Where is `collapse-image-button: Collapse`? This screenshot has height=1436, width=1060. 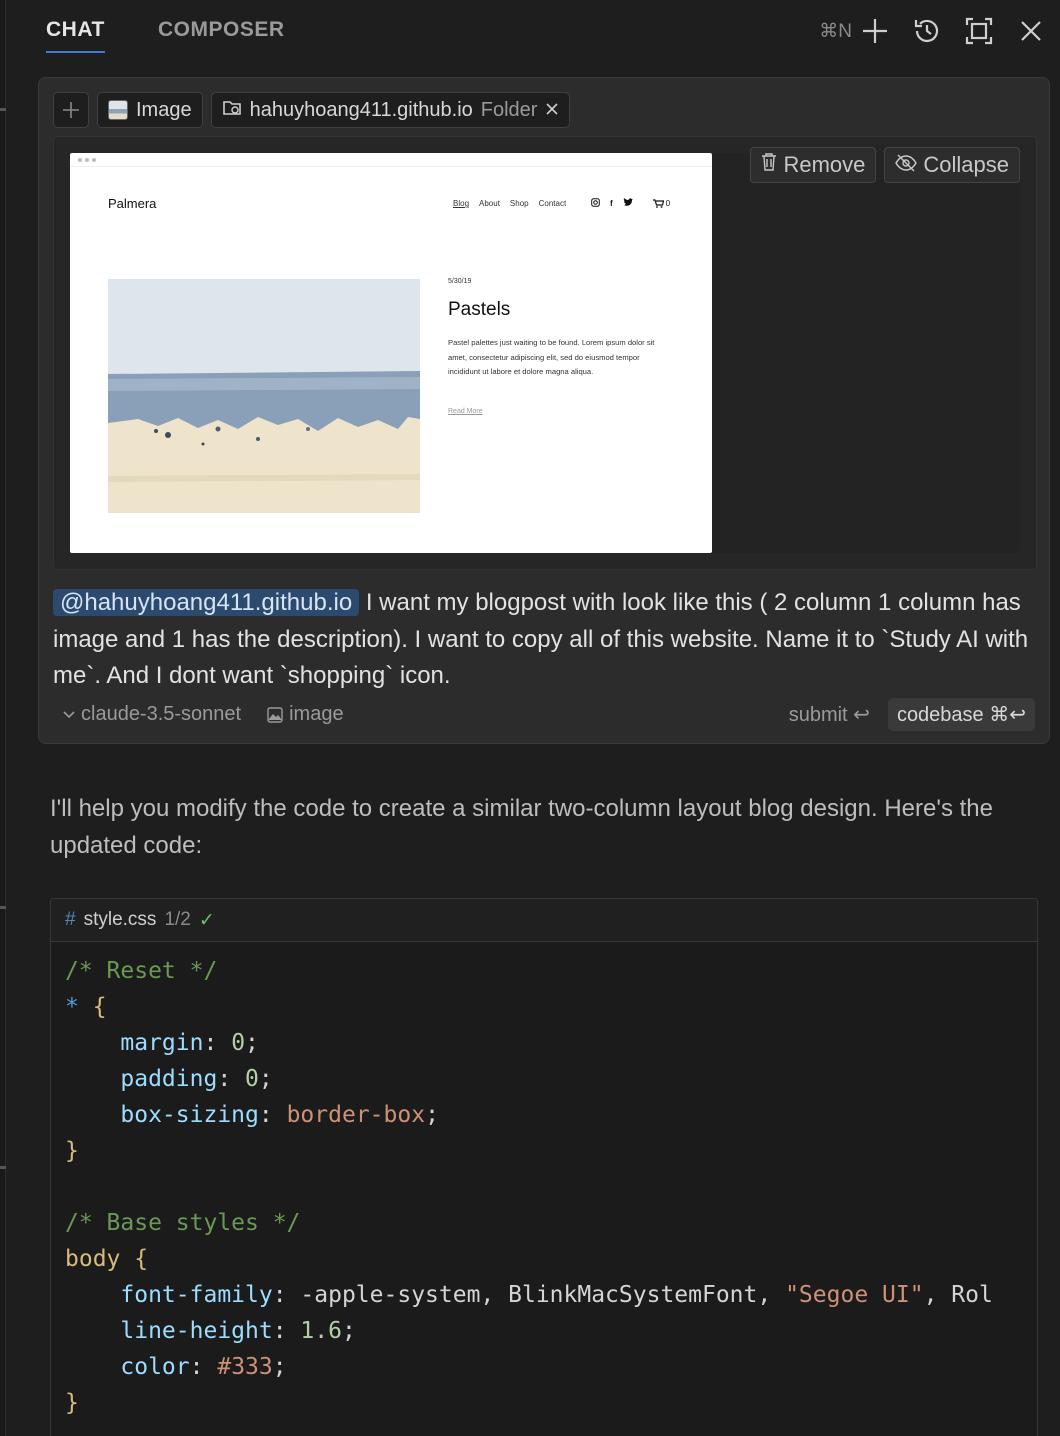 collapse-image-button: Collapse is located at coordinates (952, 165).